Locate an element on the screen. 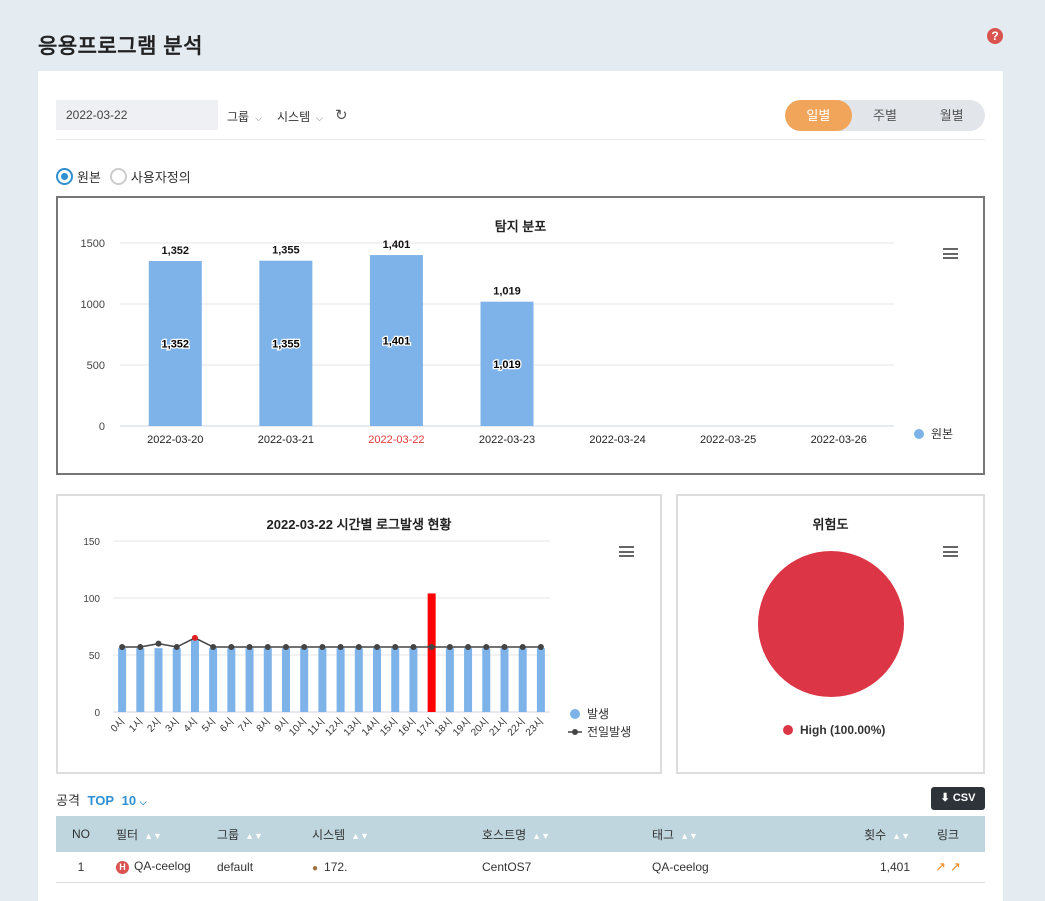 This screenshot has height=901, width=1045. page-title: 응용프로그램 분석 is located at coordinates (120, 46).